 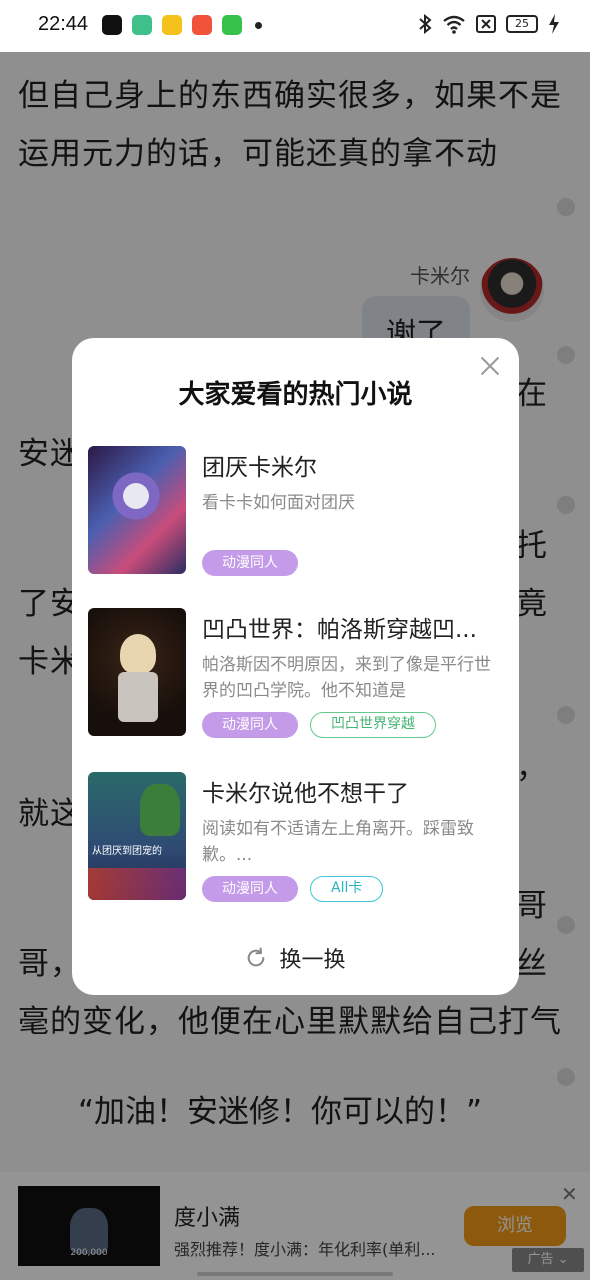 What do you see at coordinates (305, 794) in the screenshot?
I see `book-title: 卡米尔说他不想干了` at bounding box center [305, 794].